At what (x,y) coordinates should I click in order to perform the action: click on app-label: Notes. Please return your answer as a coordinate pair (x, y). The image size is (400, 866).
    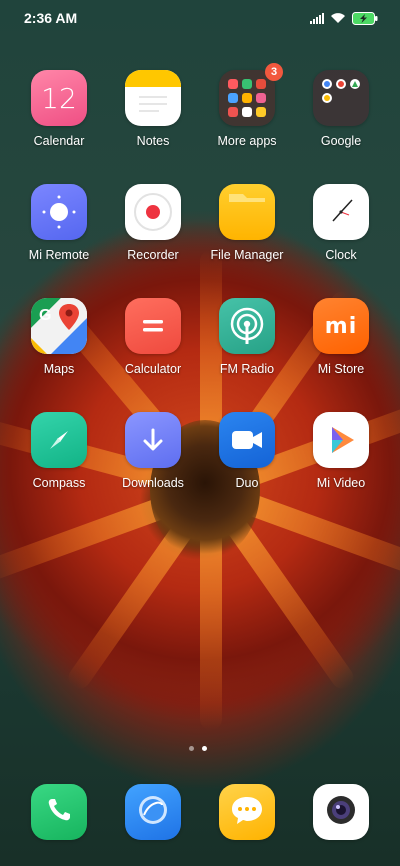
    Looking at the image, I should click on (153, 141).